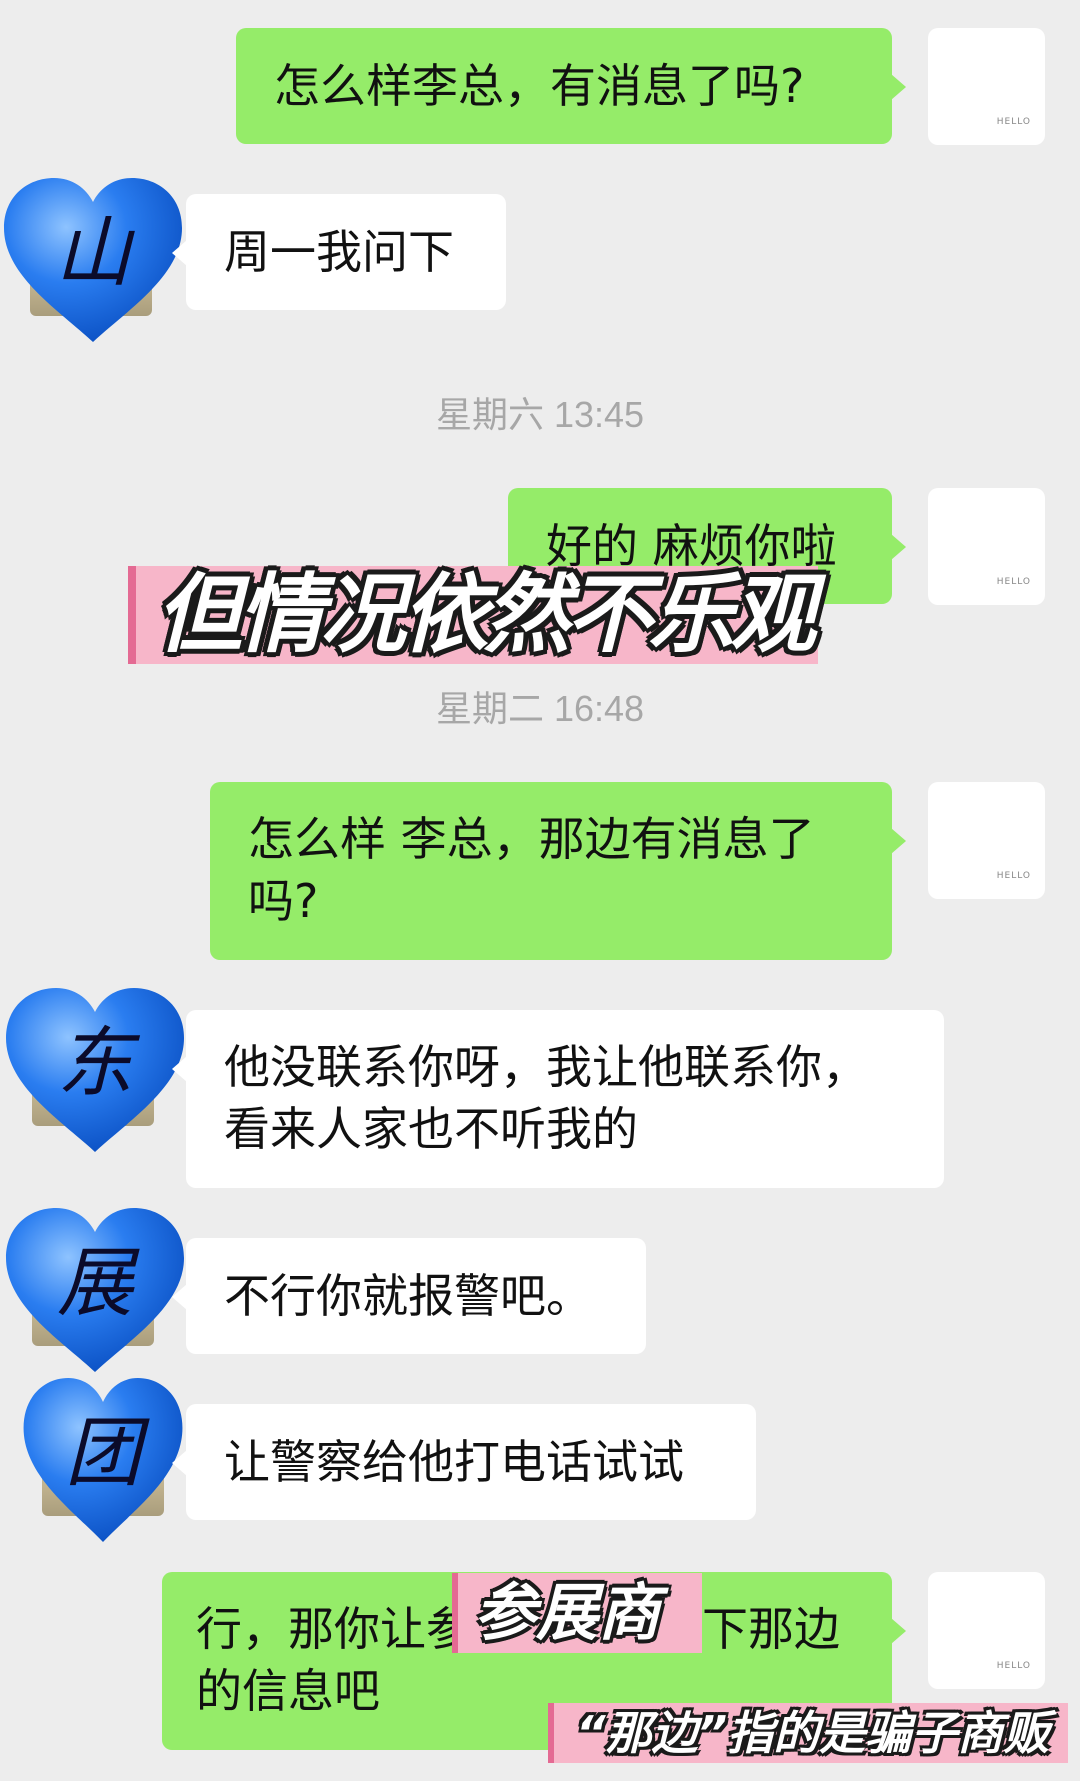 The height and width of the screenshot is (1781, 1080). I want to click on sent-message-bubble: 怎么样李总，有消息了吗?, so click(571, 86).